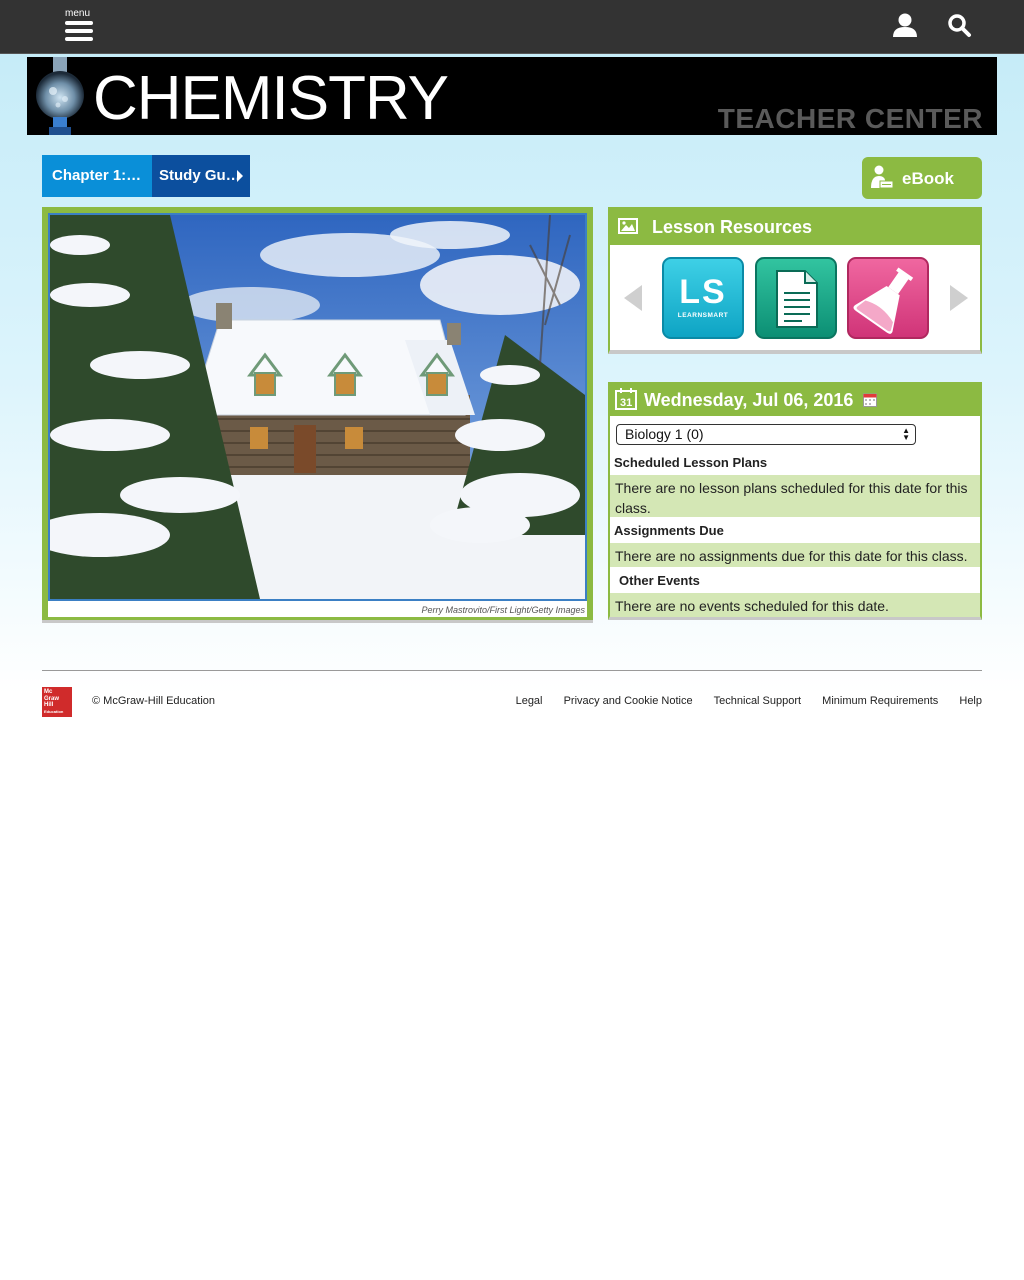  I want to click on ebook-button: eBook, so click(922, 178).